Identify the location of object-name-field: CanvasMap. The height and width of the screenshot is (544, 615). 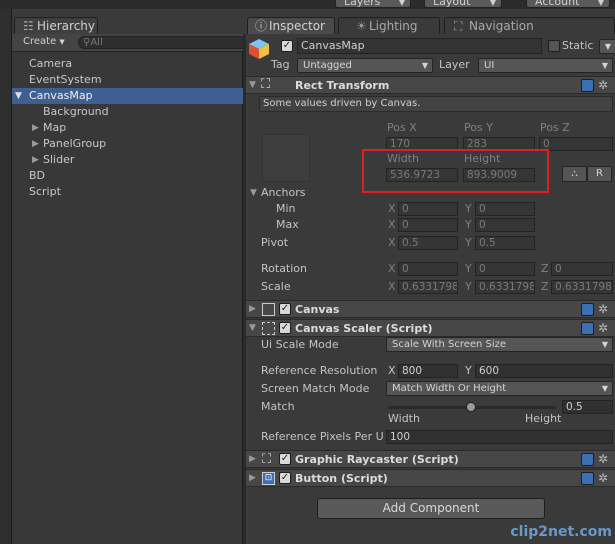
(419, 46).